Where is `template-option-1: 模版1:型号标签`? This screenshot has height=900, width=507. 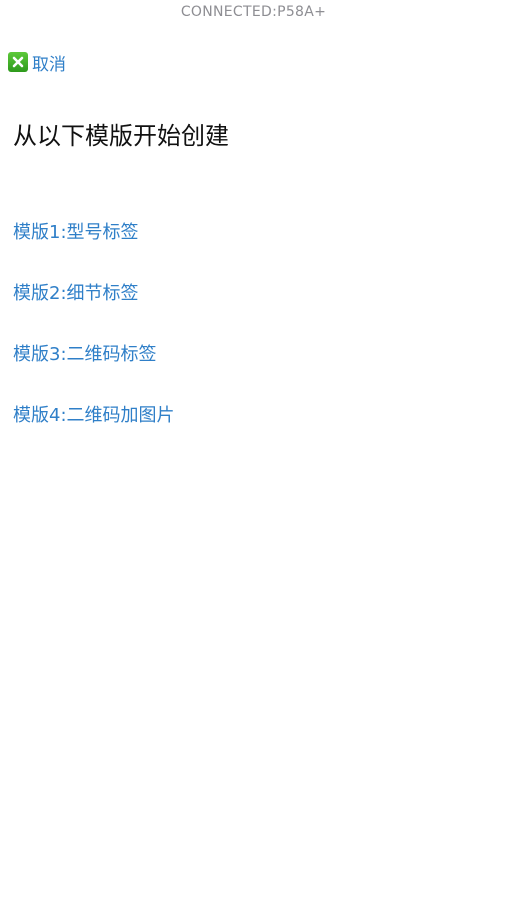 template-option-1: 模版1:型号标签 is located at coordinates (94, 250).